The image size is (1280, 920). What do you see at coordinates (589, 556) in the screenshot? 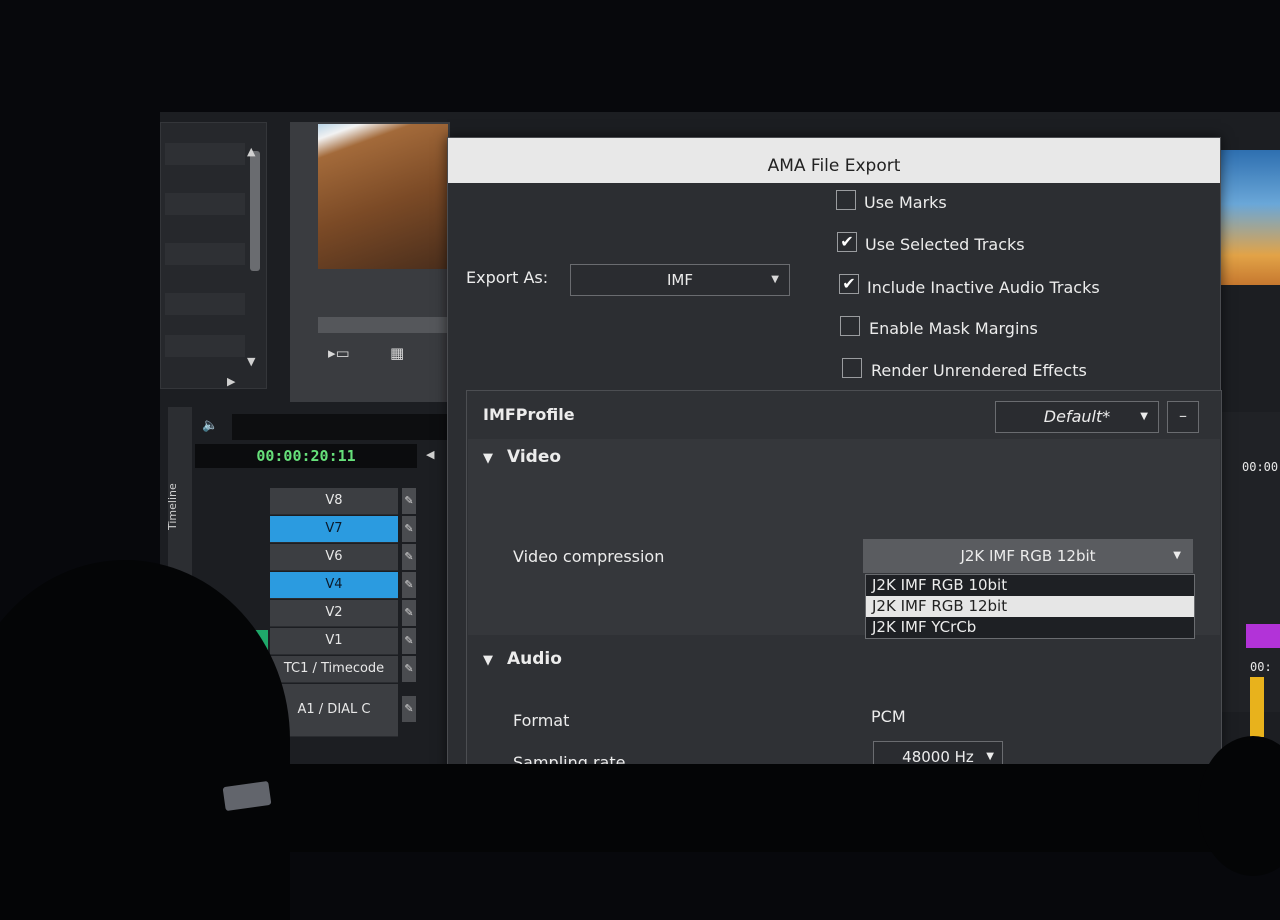
I see `video-compression-label: Video compression` at bounding box center [589, 556].